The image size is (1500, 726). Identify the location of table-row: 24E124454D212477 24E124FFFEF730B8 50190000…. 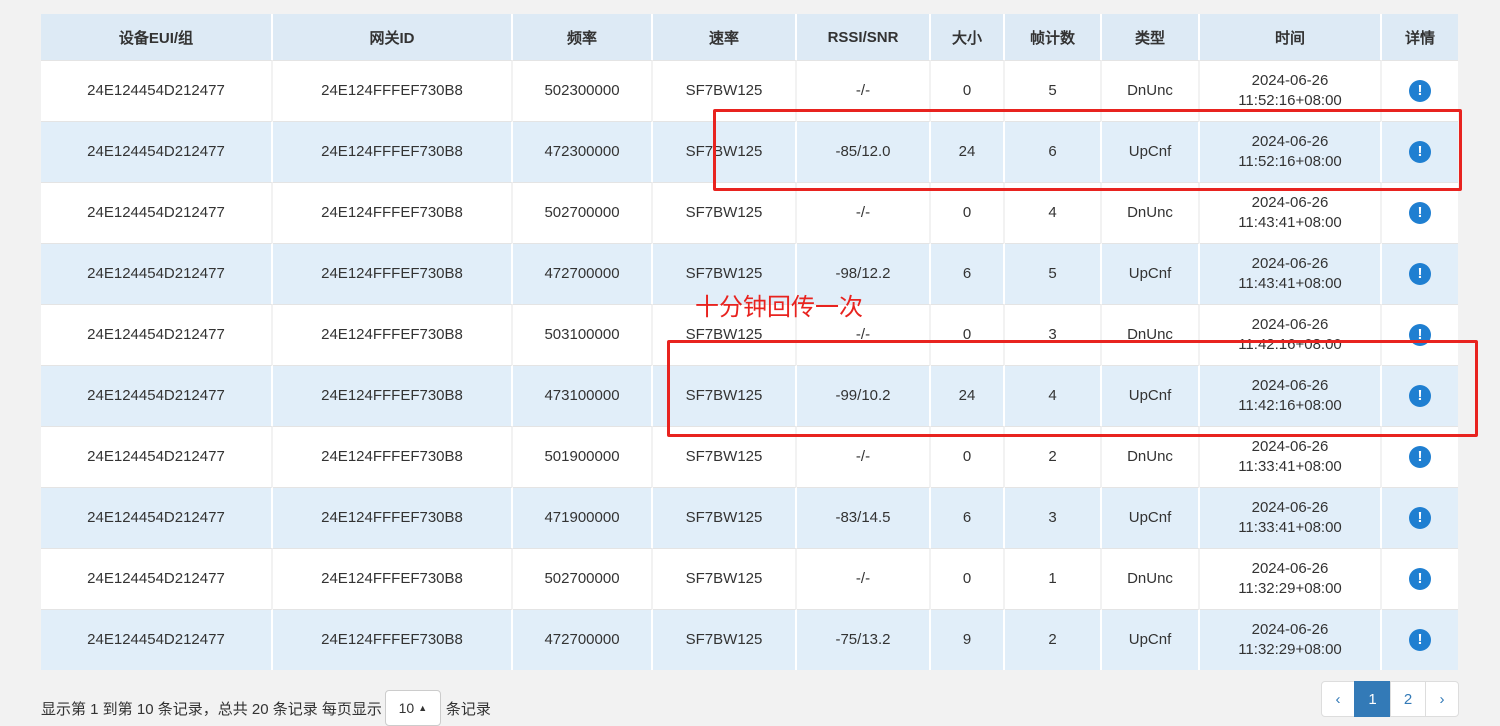
(749, 456).